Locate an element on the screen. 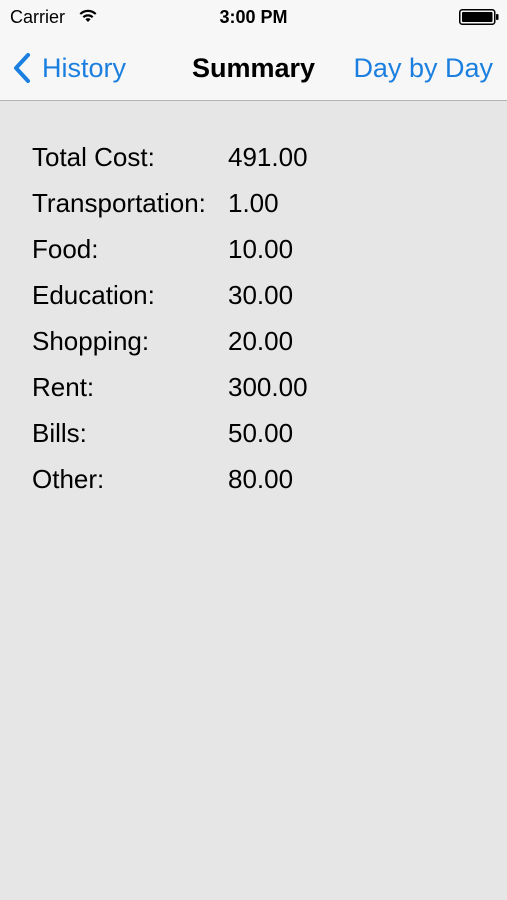 This screenshot has width=507, height=900. summary-row-shopping: Shopping: 20.00 is located at coordinates (252, 344).